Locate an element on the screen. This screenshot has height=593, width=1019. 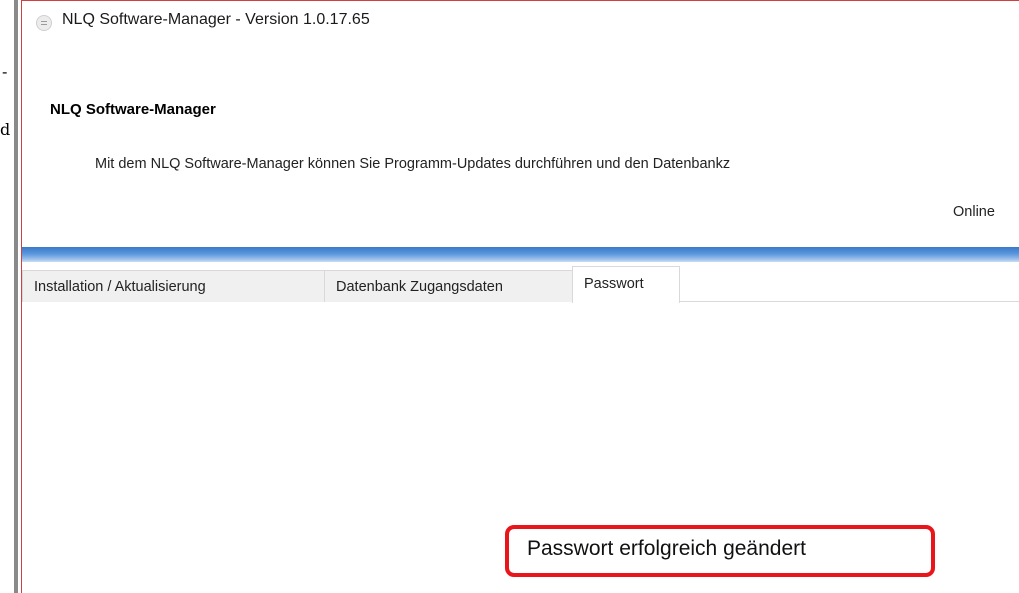
background-text-fragment-1: - is located at coordinates (5, 71).